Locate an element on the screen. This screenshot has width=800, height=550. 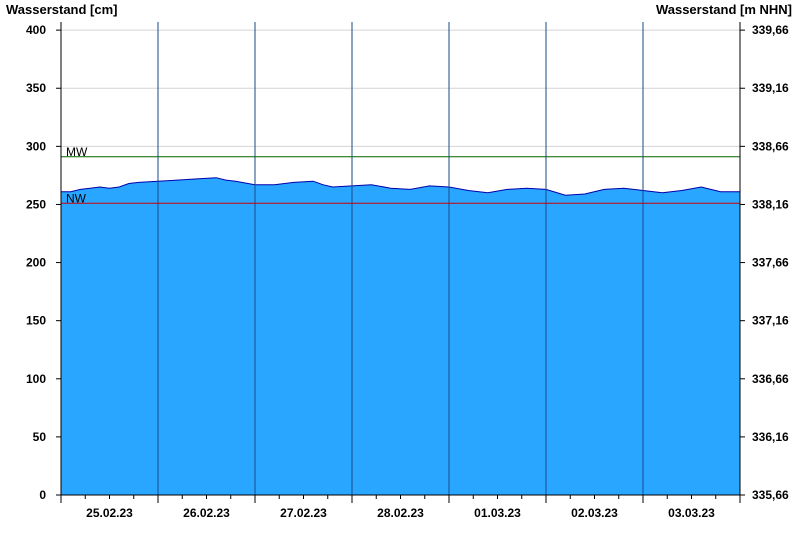
y-tick-label-left-250: 250 is located at coordinates (36, 204).